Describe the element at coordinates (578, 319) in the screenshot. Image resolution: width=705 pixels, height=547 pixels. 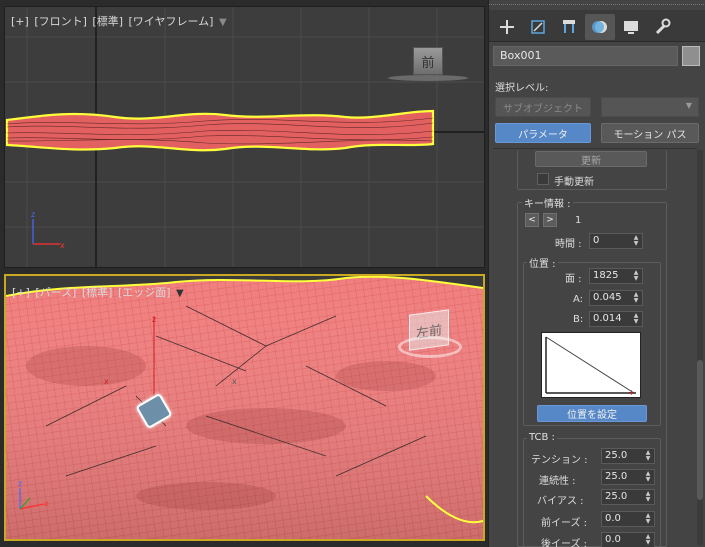
I see `b-label: B:` at that location.